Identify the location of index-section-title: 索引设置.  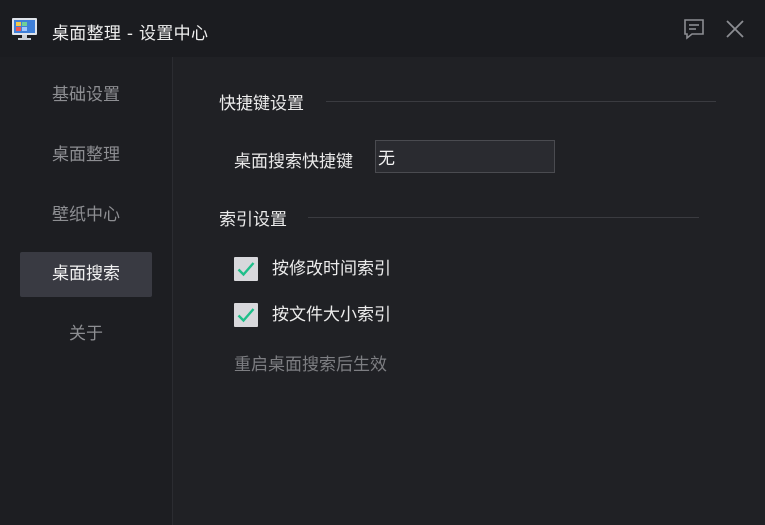
(253, 220).